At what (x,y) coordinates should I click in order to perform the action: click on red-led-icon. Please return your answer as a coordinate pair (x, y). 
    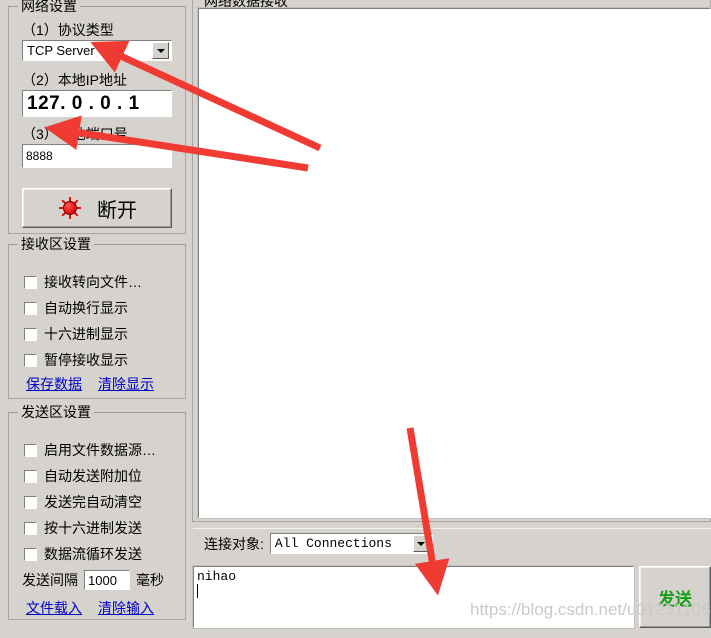
    Looking at the image, I should click on (70, 208).